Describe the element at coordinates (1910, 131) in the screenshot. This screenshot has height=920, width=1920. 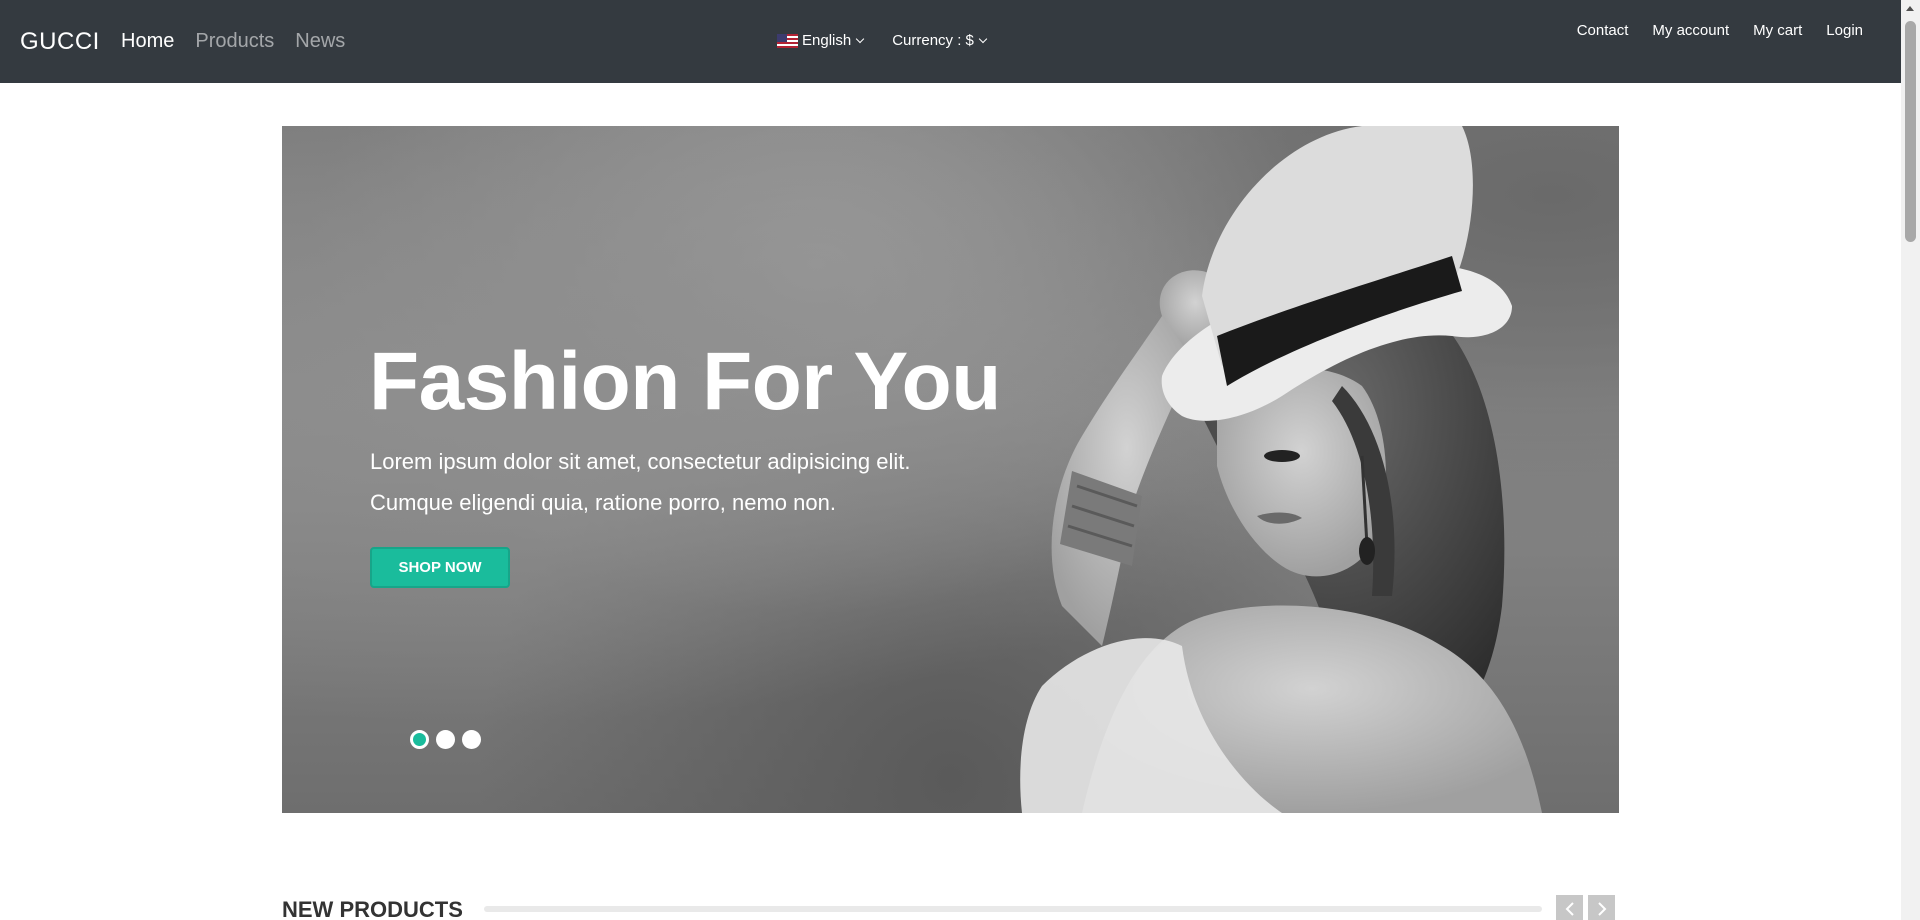
I see `scrollbar-thumb` at that location.